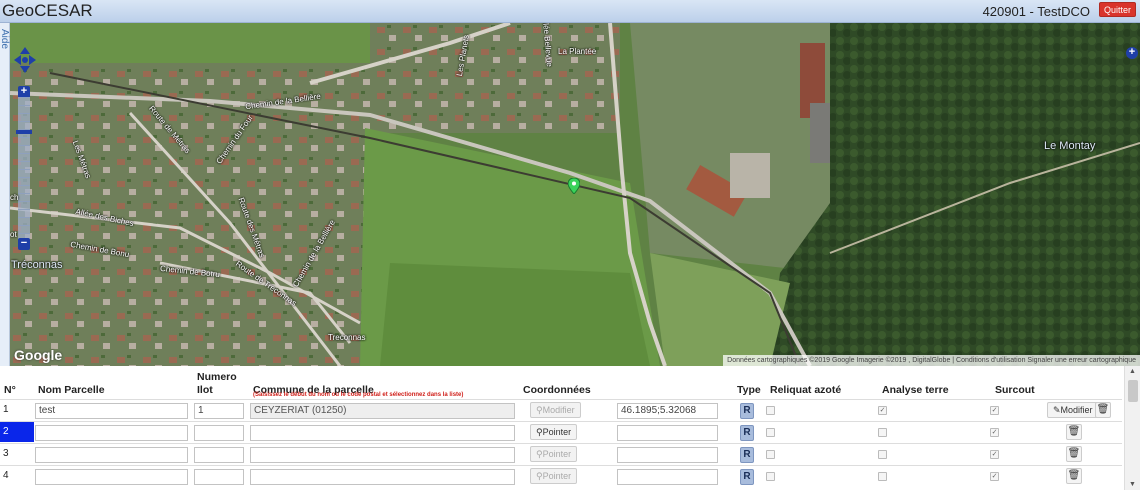 The image size is (1140, 490). Describe the element at coordinates (217, 377) in the screenshot. I see `col-header-ilot-line1: Numero` at that location.